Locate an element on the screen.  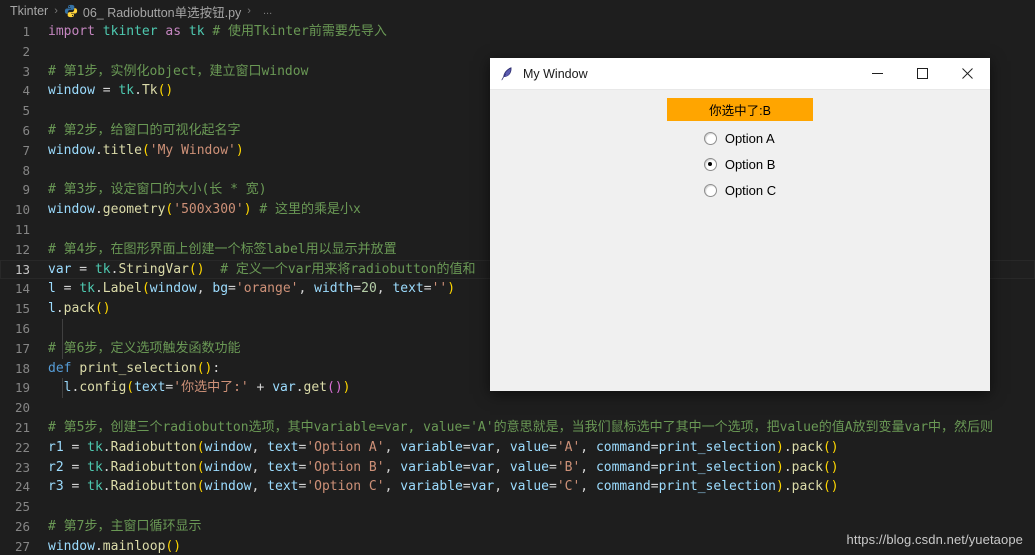
line-number: 11 is located at coordinates (22, 229).